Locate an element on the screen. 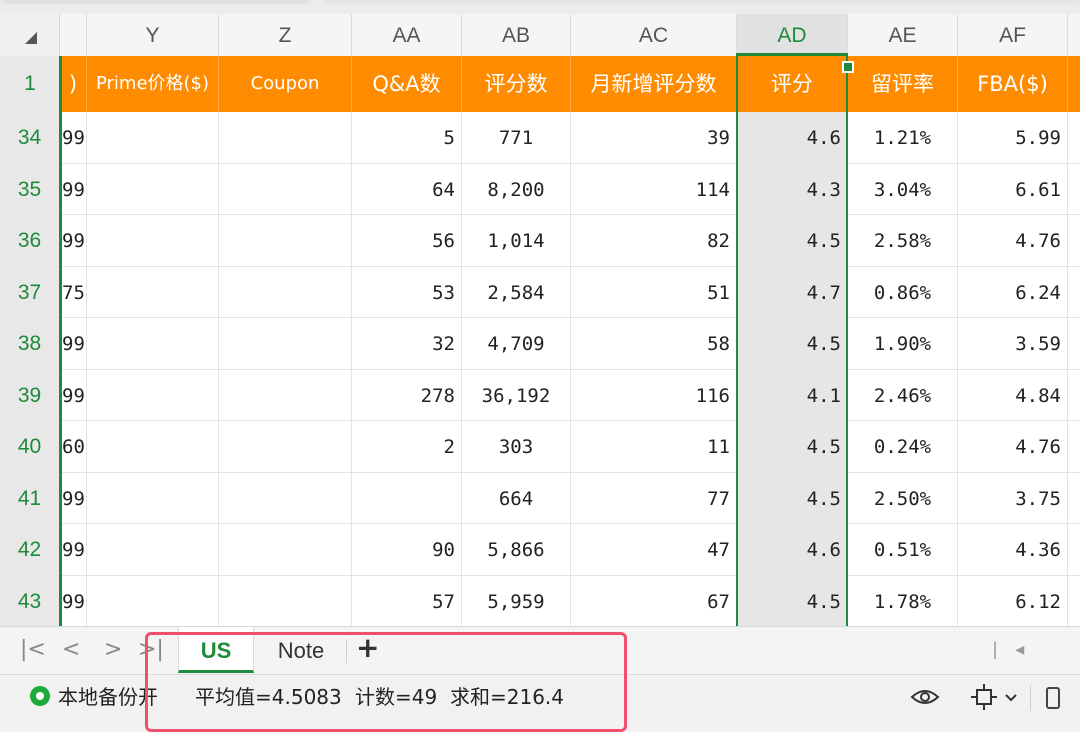  eye-icon is located at coordinates (925, 697).